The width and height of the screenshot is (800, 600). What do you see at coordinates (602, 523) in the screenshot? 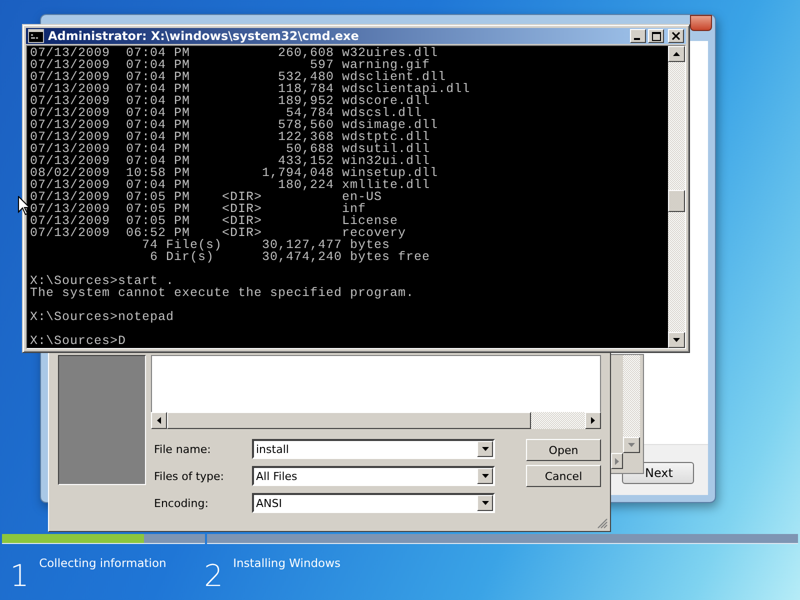
I see `resize-grip-icon` at bounding box center [602, 523].